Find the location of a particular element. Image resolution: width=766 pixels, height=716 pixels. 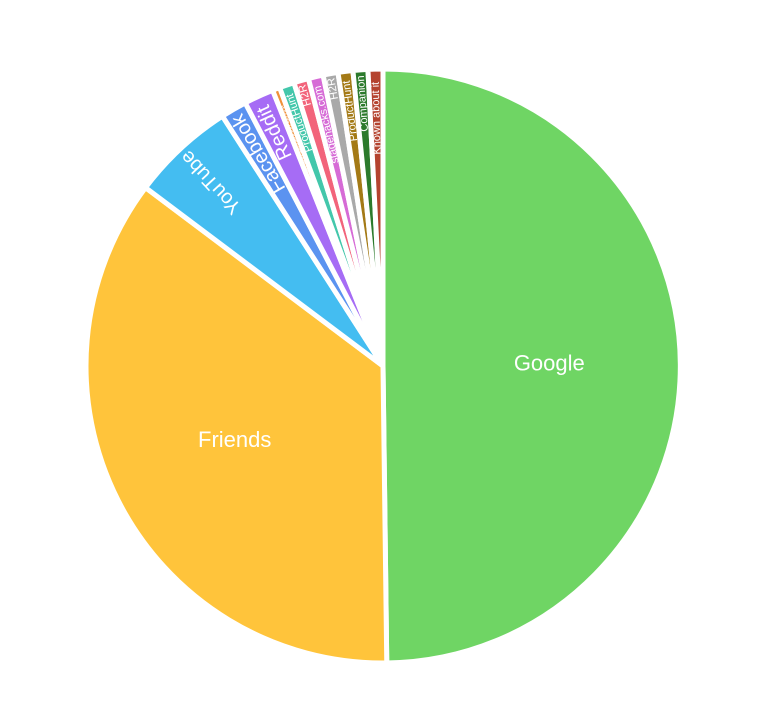

pie-label-known-about-it-12: Known about it is located at coordinates (377, 118).